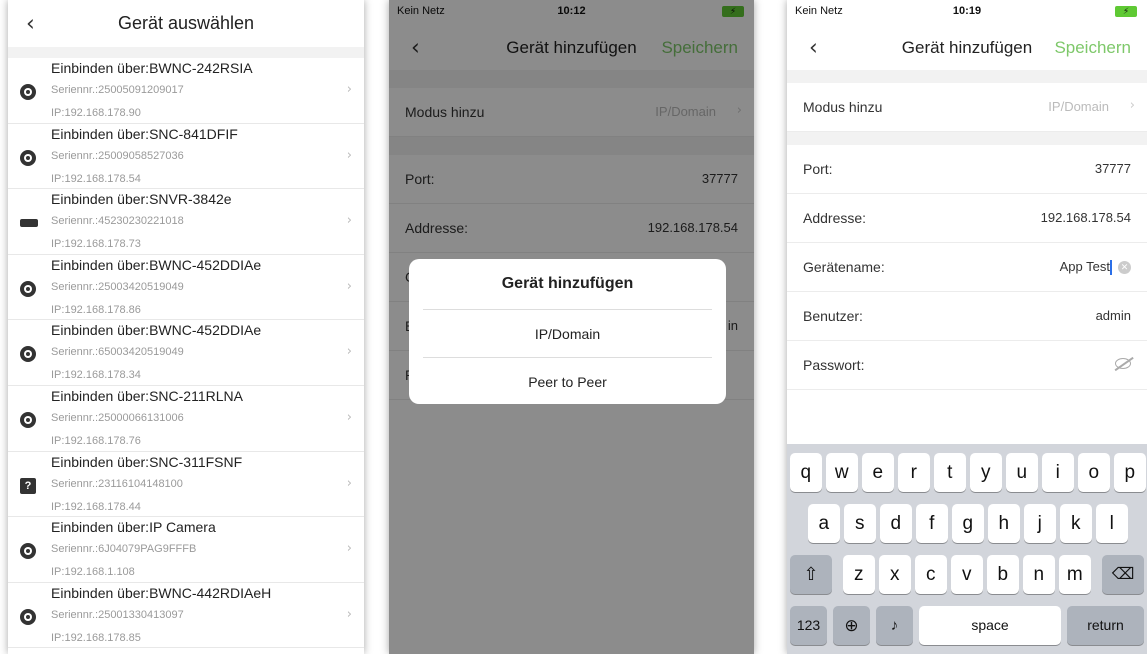 The width and height of the screenshot is (1147, 654). I want to click on key-v: v, so click(967, 574).